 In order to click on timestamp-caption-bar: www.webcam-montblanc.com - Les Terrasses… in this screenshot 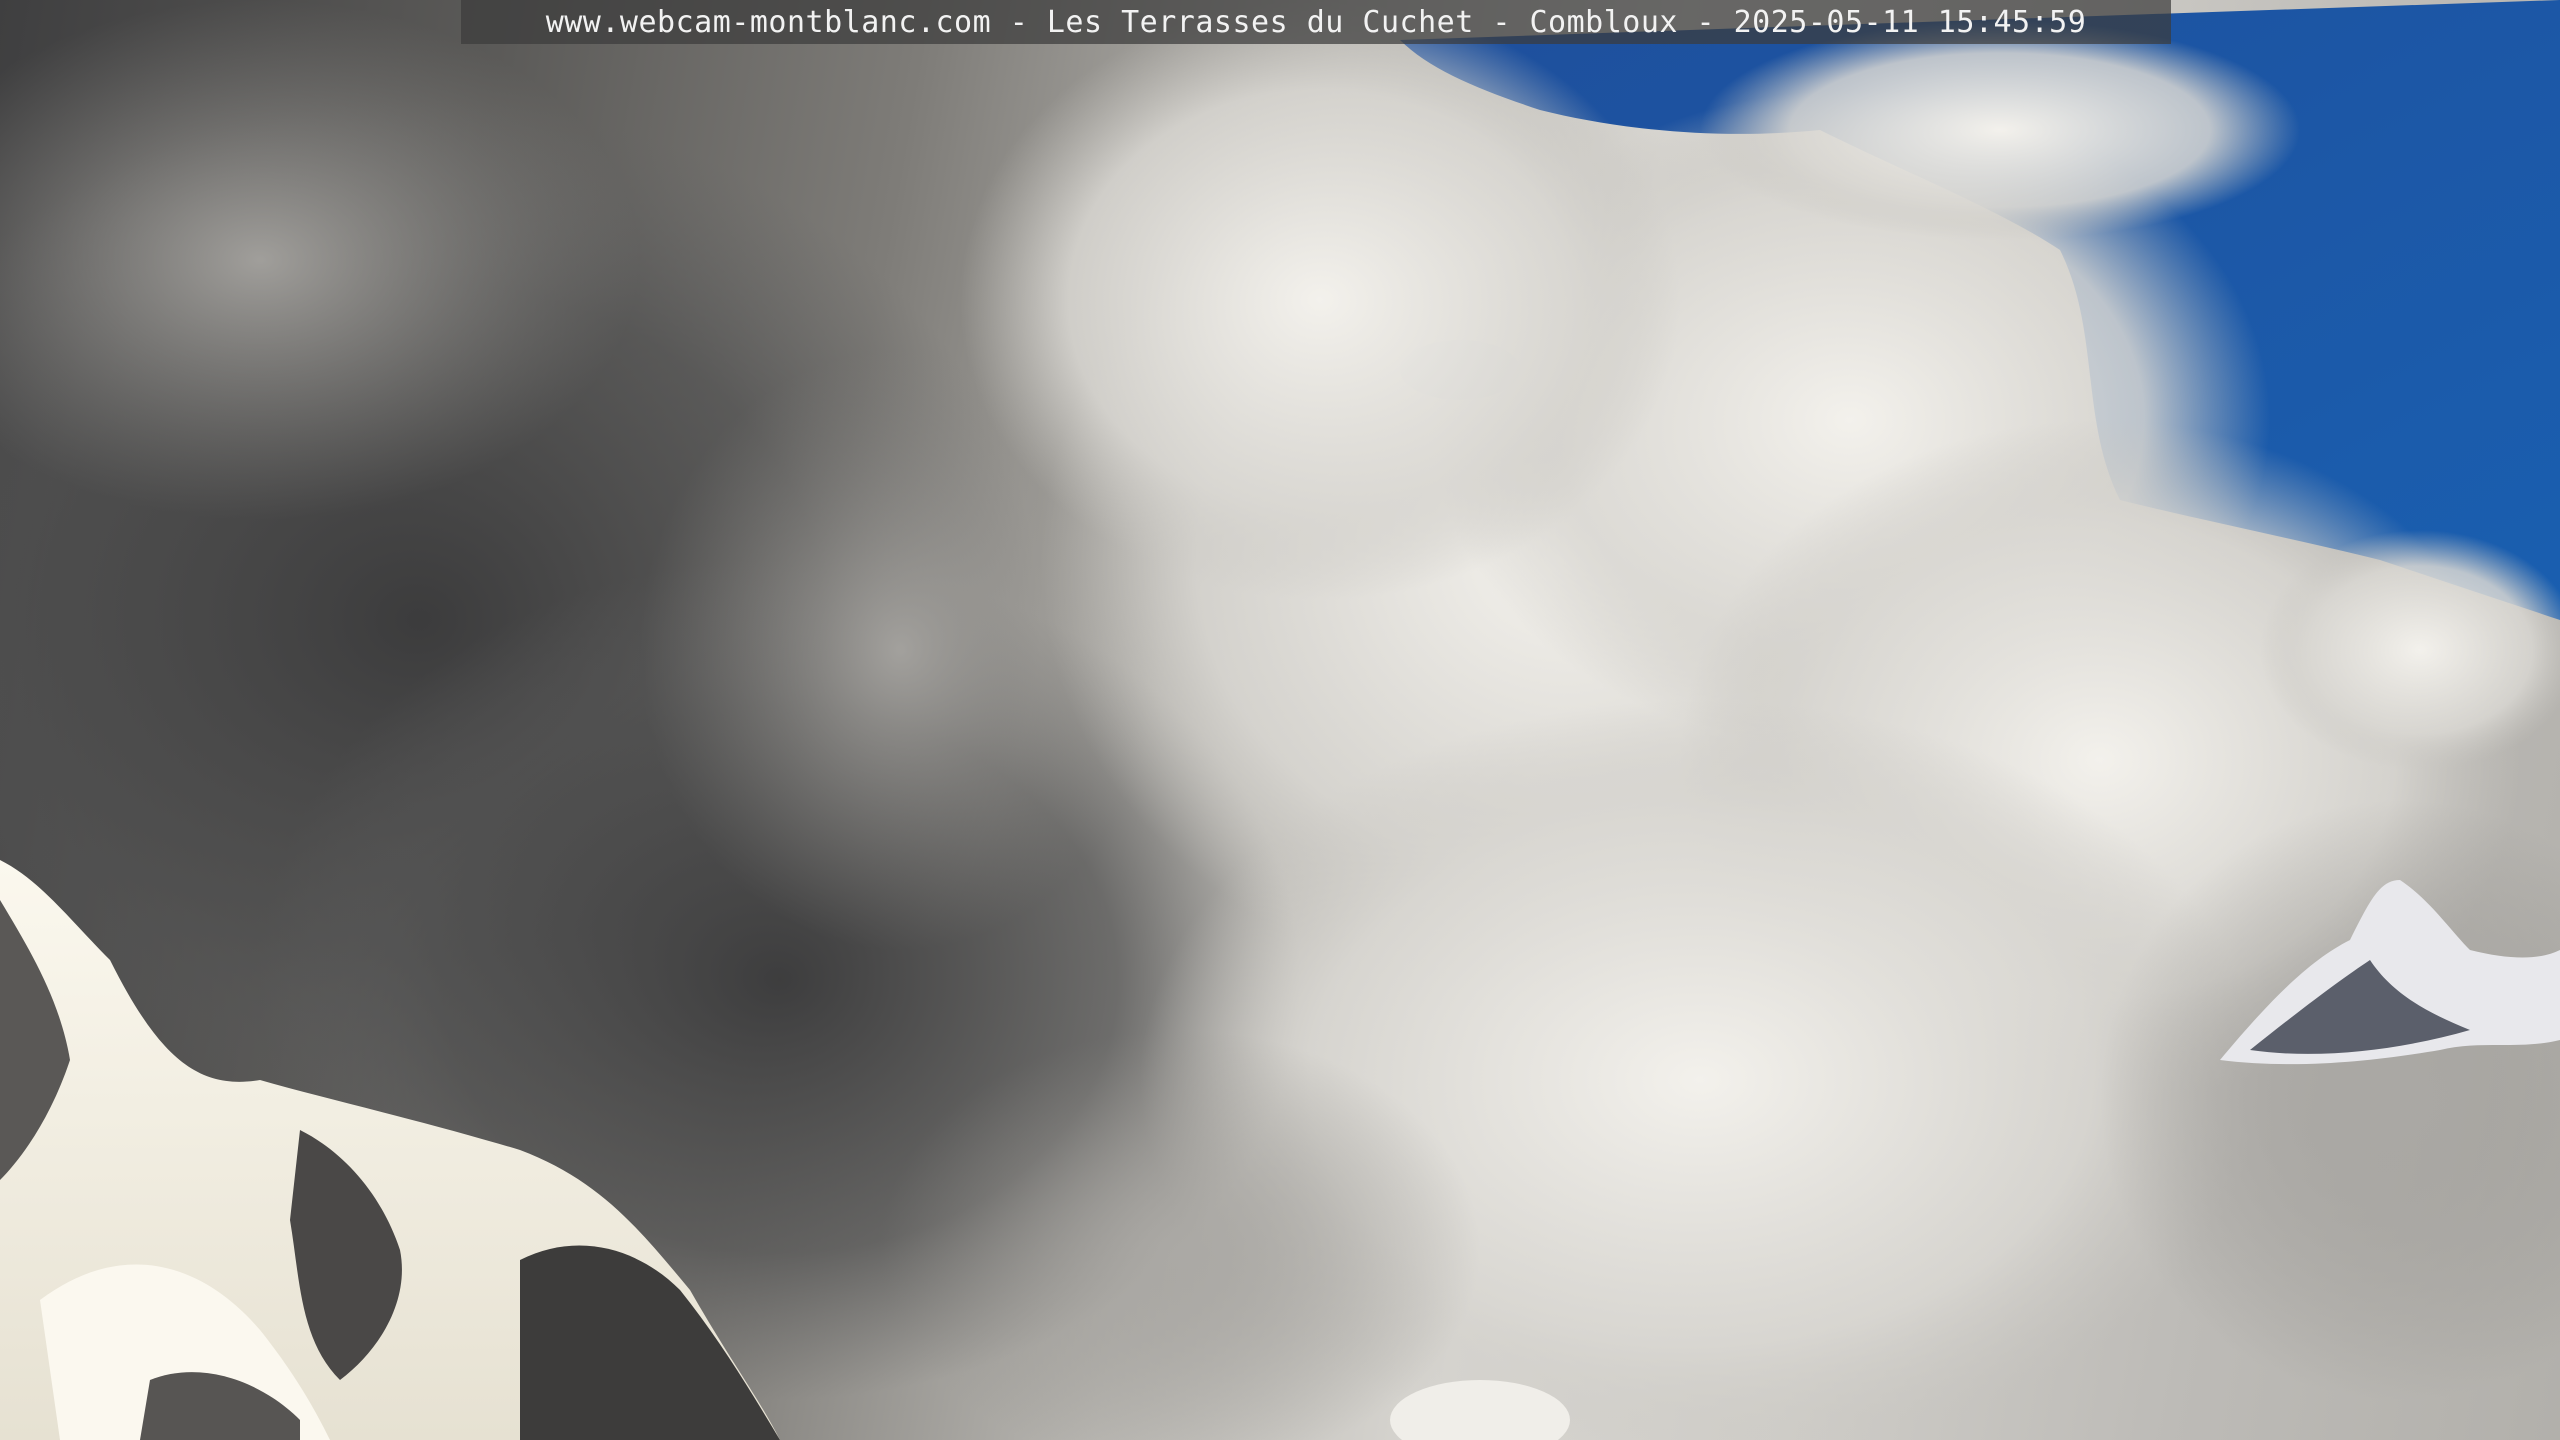, I will do `click(1316, 22)`.